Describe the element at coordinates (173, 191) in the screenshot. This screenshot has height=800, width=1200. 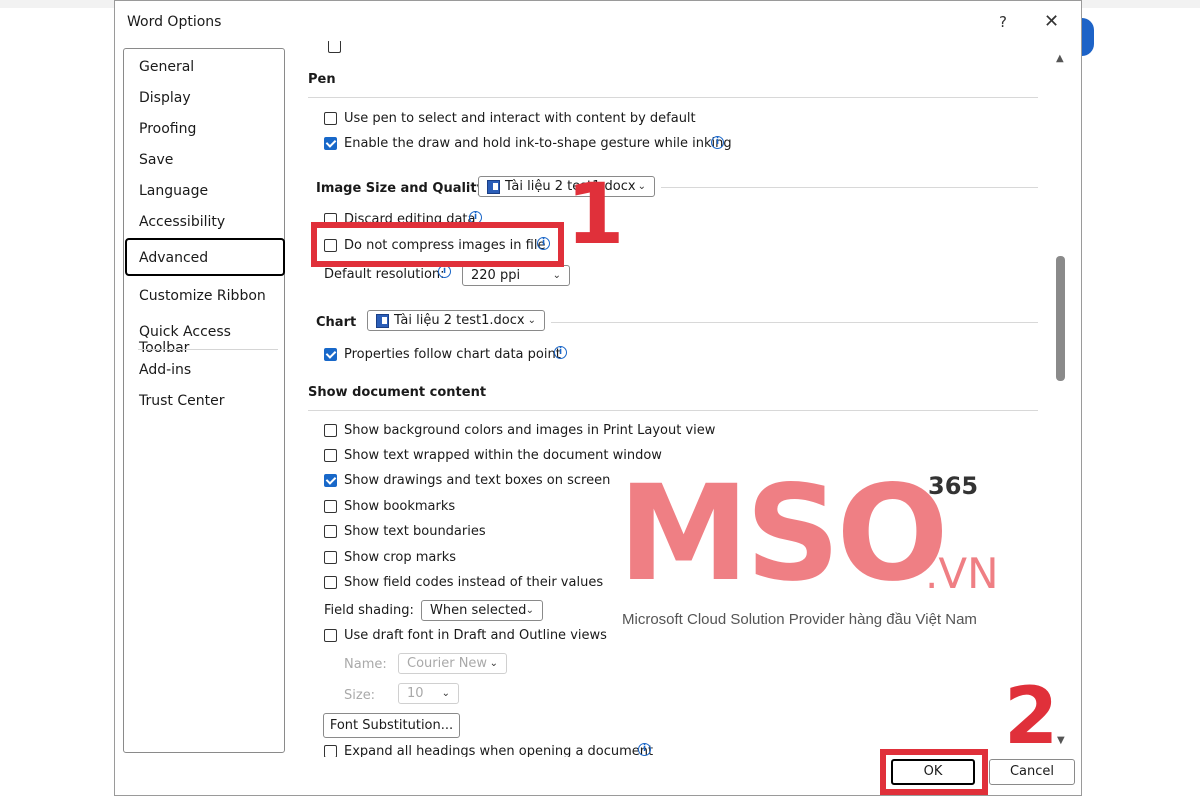
I see `sidebar-item-language: Language` at that location.